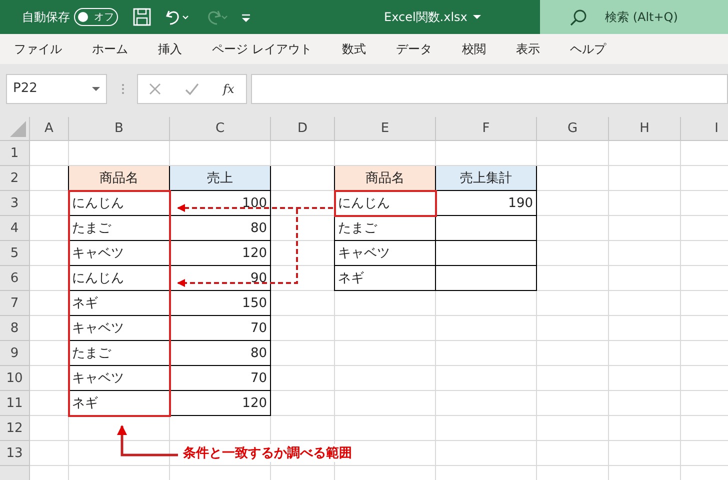  Describe the element at coordinates (15, 303) in the screenshot. I see `row-header: 7` at that location.